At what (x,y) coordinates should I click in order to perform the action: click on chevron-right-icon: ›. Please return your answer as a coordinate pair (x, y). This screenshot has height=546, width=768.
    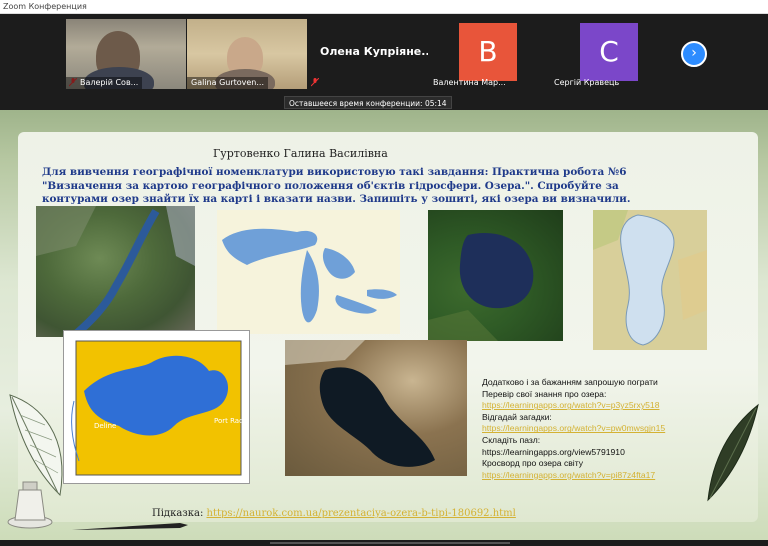
    Looking at the image, I should click on (694, 53).